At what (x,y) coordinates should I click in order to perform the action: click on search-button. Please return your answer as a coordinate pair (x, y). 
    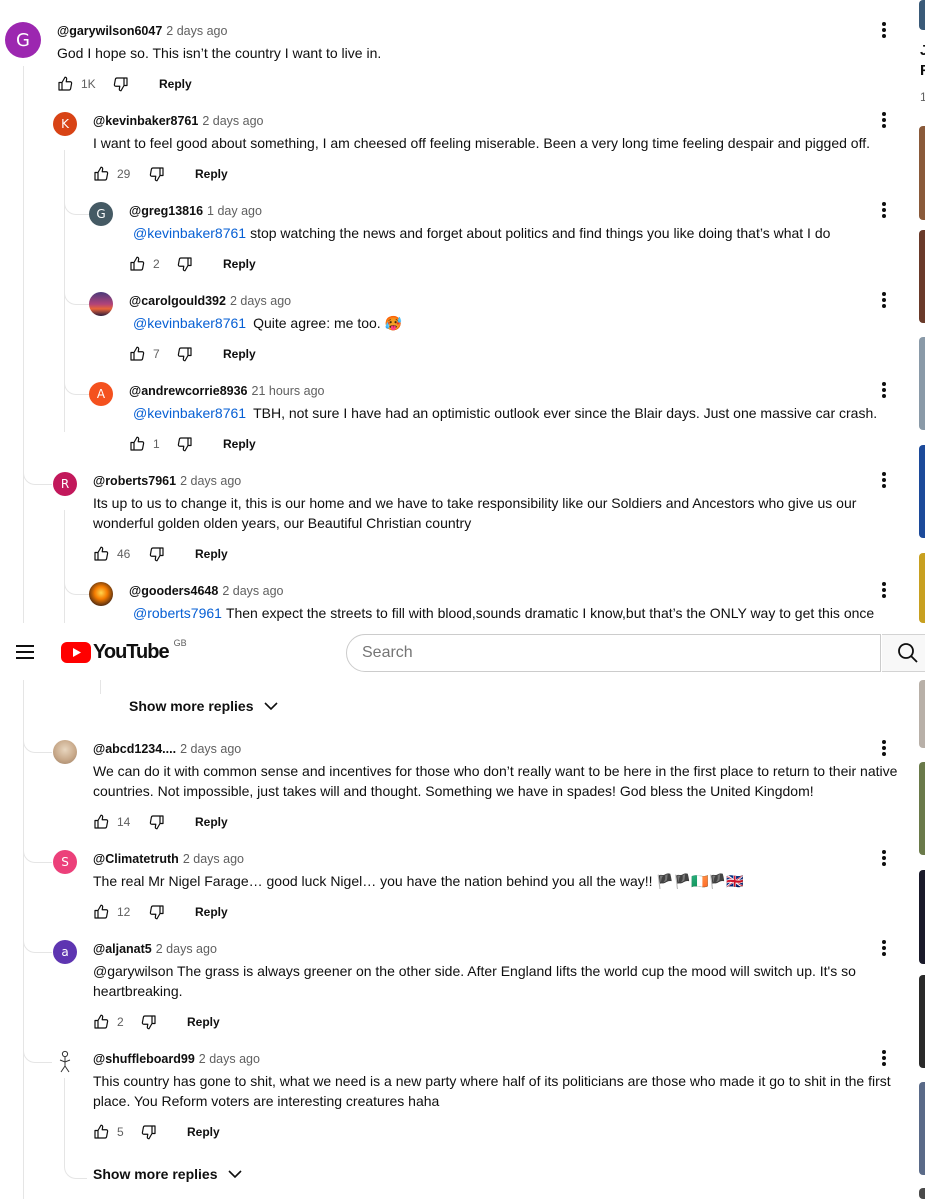
    Looking at the image, I should click on (903, 653).